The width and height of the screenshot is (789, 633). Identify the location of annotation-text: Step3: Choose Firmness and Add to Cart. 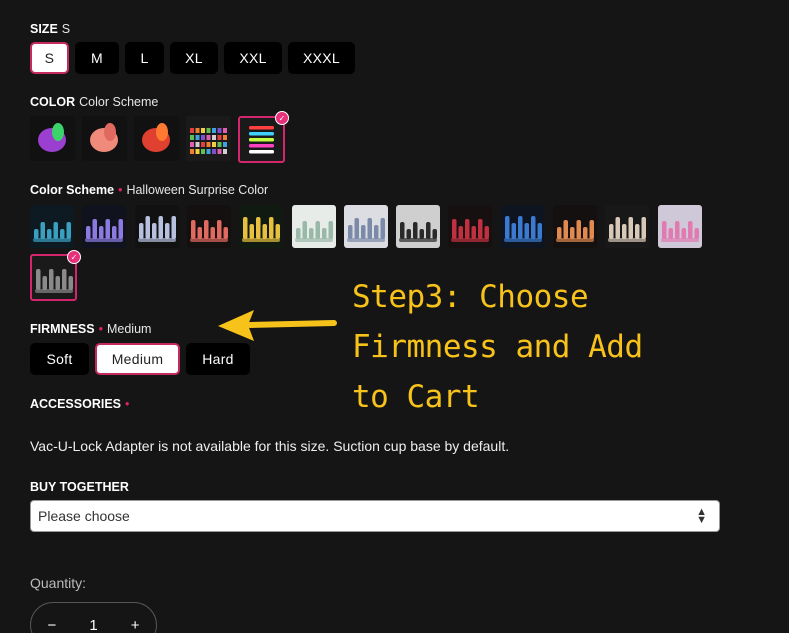
(497, 347).